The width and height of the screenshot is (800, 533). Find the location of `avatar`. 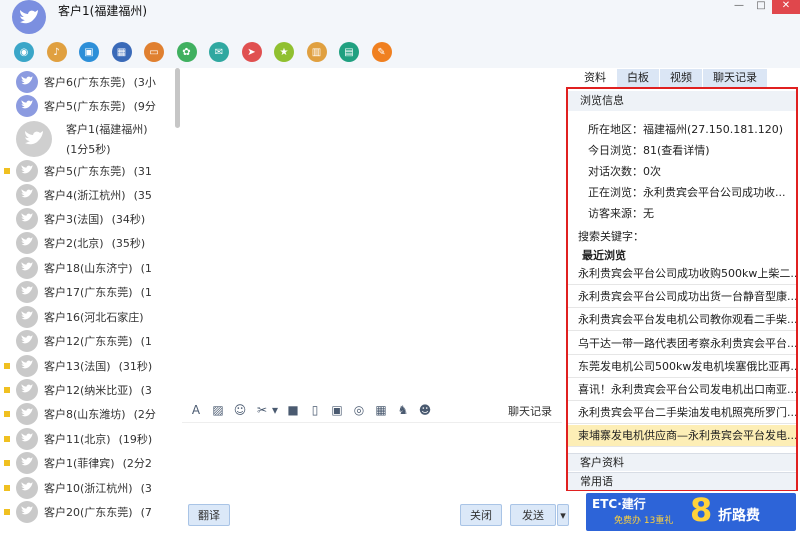

avatar is located at coordinates (29, 17).